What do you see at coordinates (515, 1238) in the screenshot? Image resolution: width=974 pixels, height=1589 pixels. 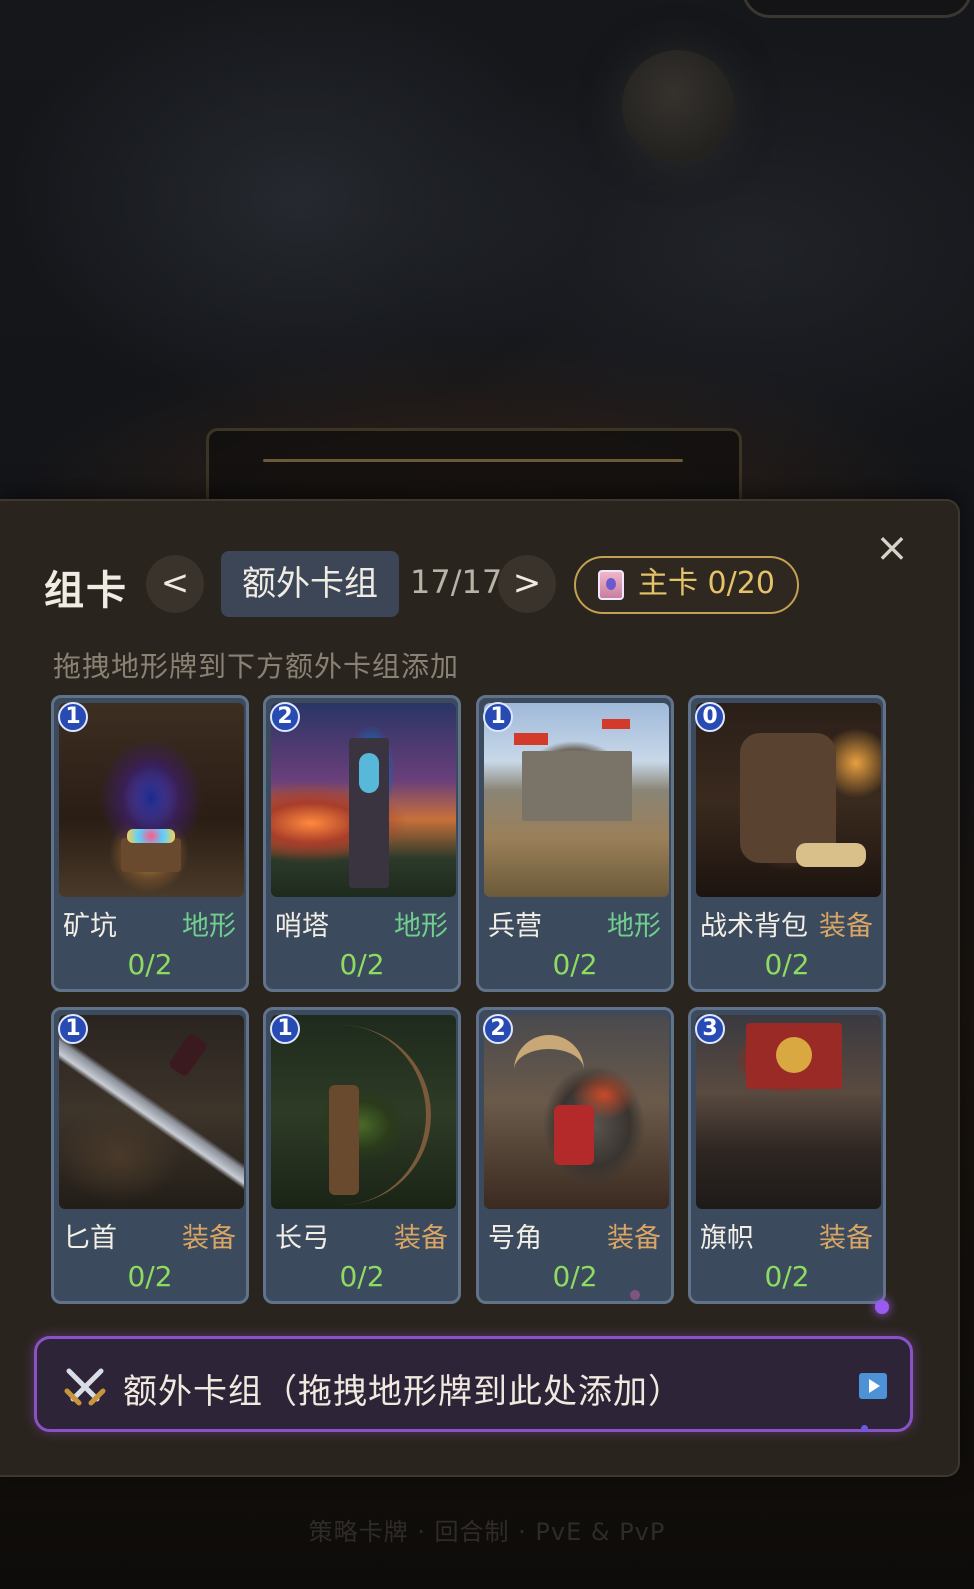 I see `card-name: 号角` at bounding box center [515, 1238].